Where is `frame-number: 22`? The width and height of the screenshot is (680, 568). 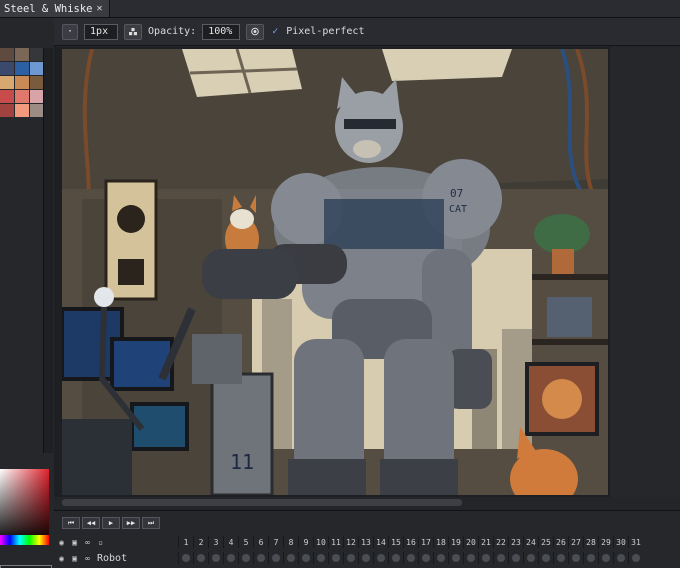 frame-number: 22 is located at coordinates (500, 542).